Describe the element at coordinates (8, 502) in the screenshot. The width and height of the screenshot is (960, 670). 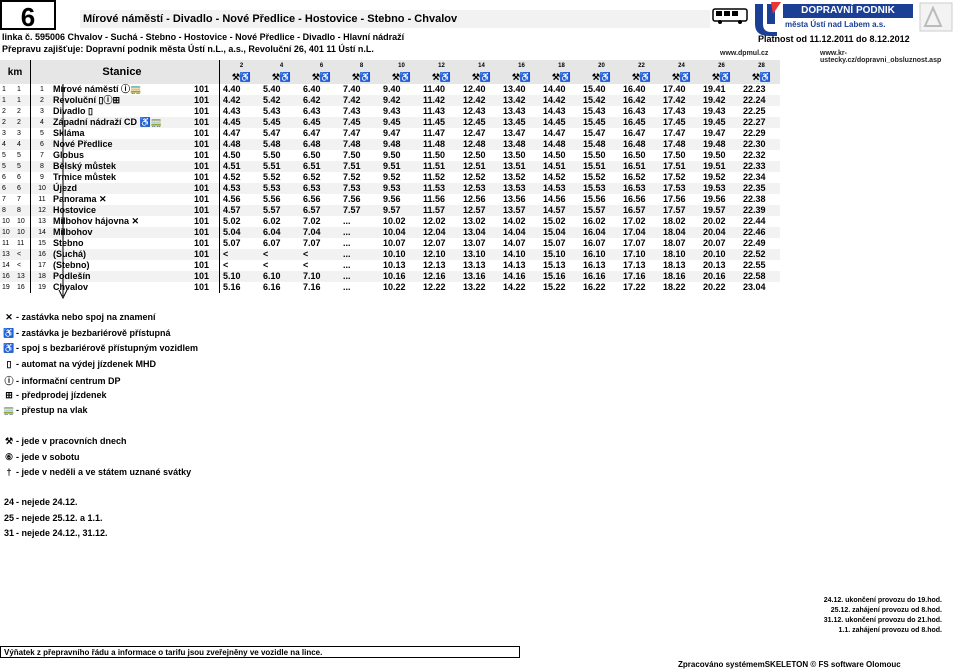
I see `legend-symbol-icon: 24` at that location.